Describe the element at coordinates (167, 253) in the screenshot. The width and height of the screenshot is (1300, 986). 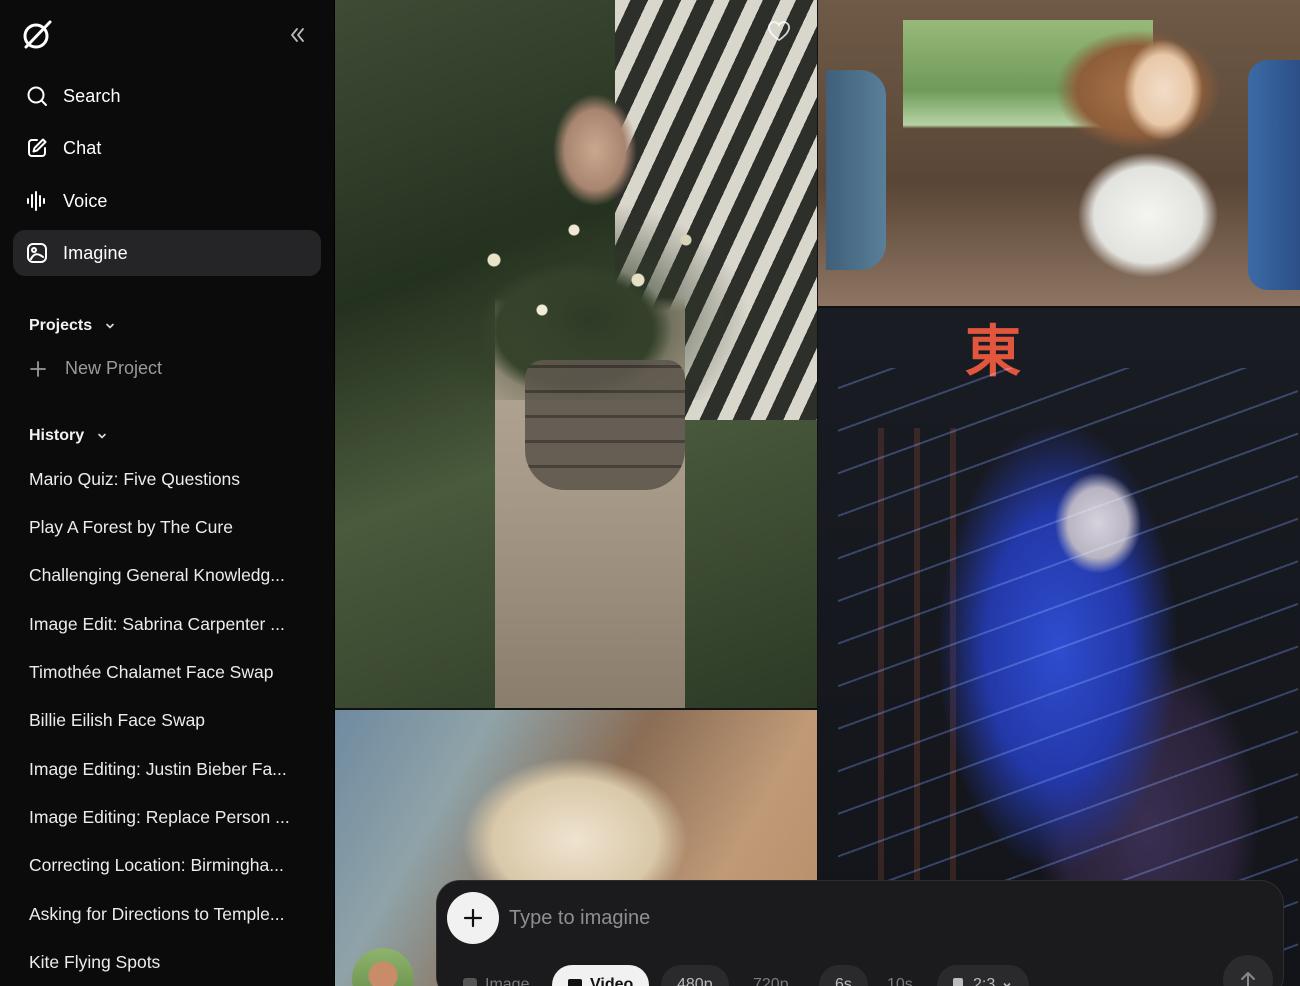
I see `nav-imagine: Imagine` at that location.